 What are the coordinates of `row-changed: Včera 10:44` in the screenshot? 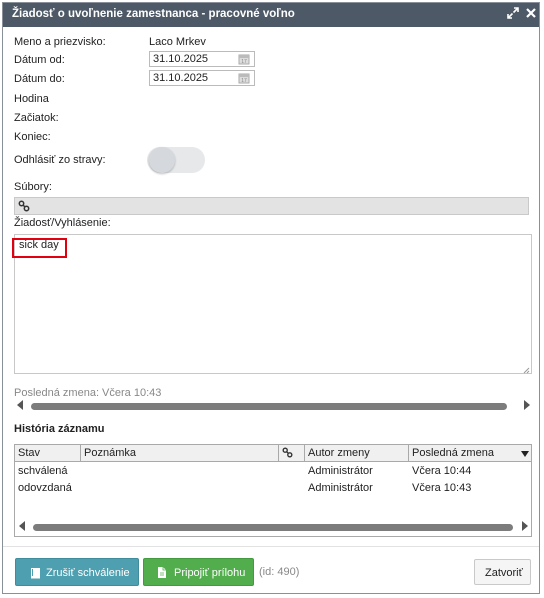 It's located at (442, 471).